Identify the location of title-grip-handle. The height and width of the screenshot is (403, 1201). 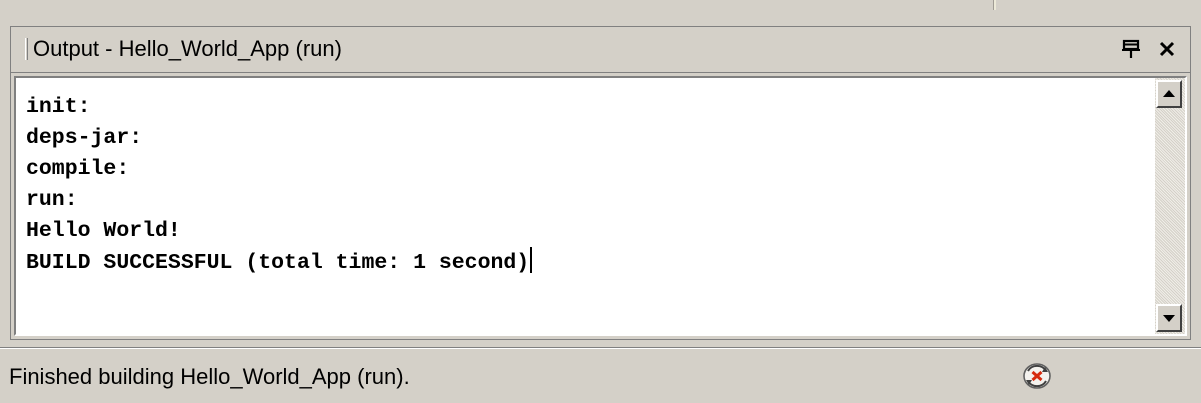
(26, 49).